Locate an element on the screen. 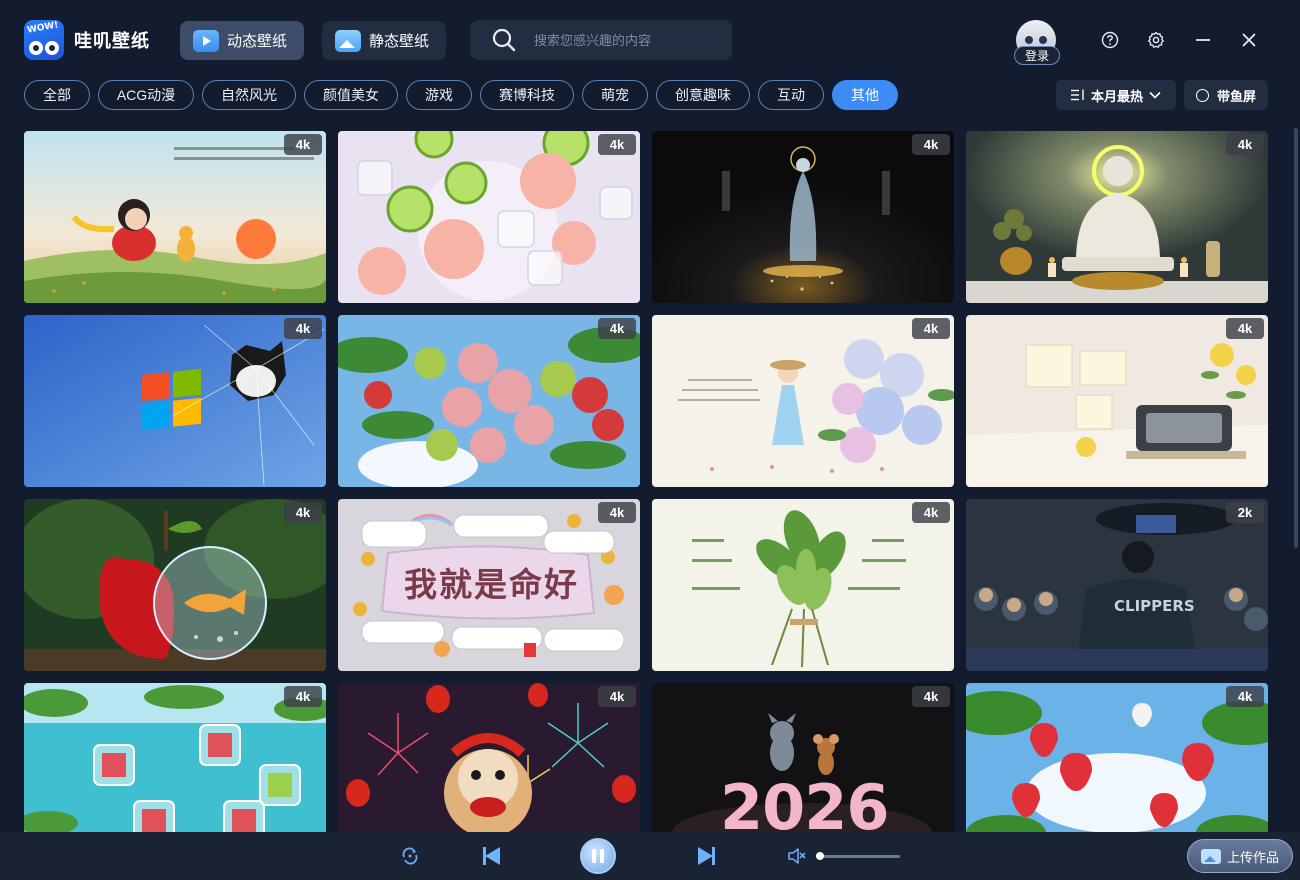 The width and height of the screenshot is (1300, 880). next-icon is located at coordinates (706, 856).